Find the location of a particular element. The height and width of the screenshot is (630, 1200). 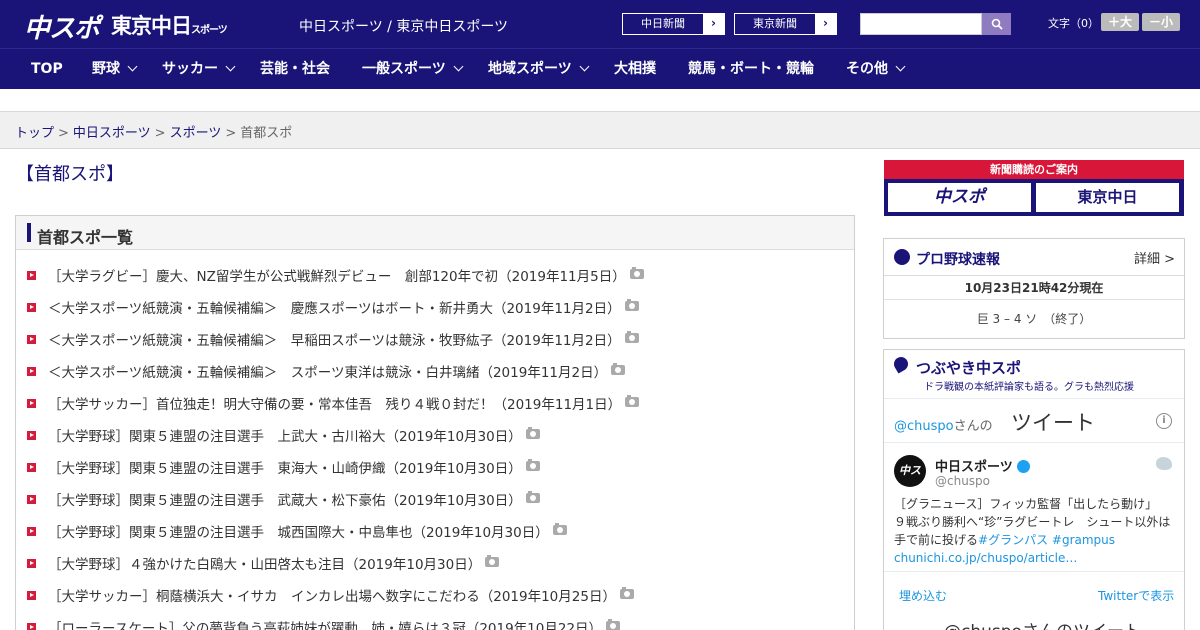

chevron-right-icon: › is located at coordinates (713, 24).